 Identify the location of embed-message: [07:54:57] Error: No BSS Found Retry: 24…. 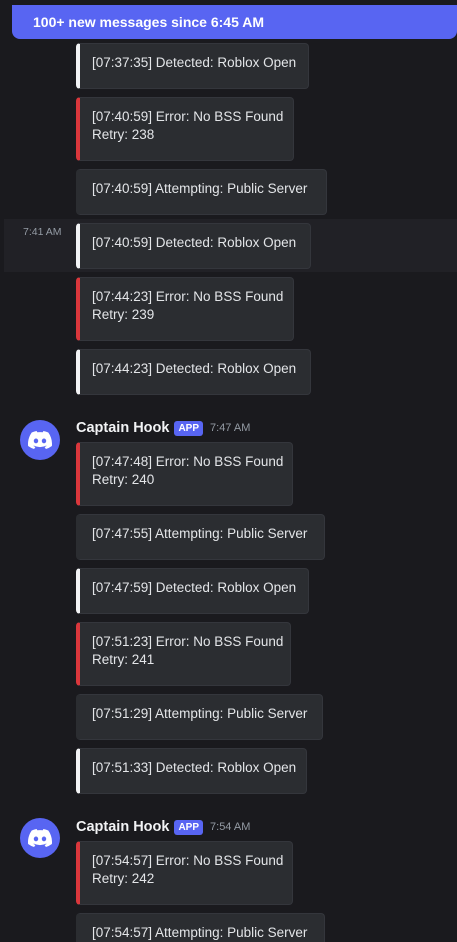
(184, 873).